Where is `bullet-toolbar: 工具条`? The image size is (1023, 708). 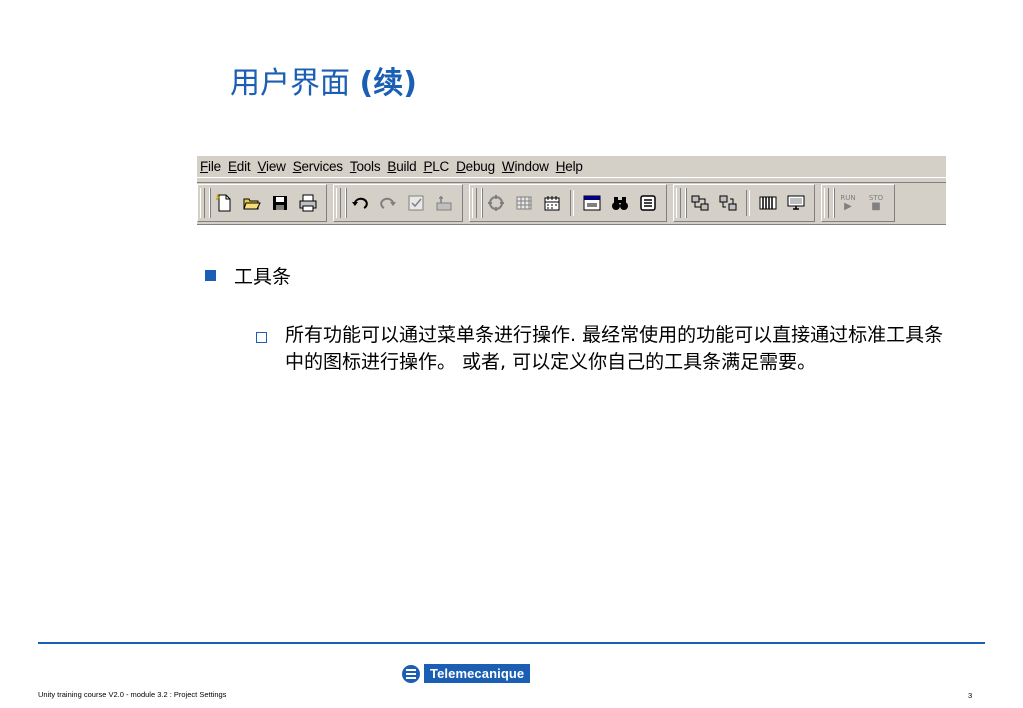 bullet-toolbar: 工具条 is located at coordinates (248, 275).